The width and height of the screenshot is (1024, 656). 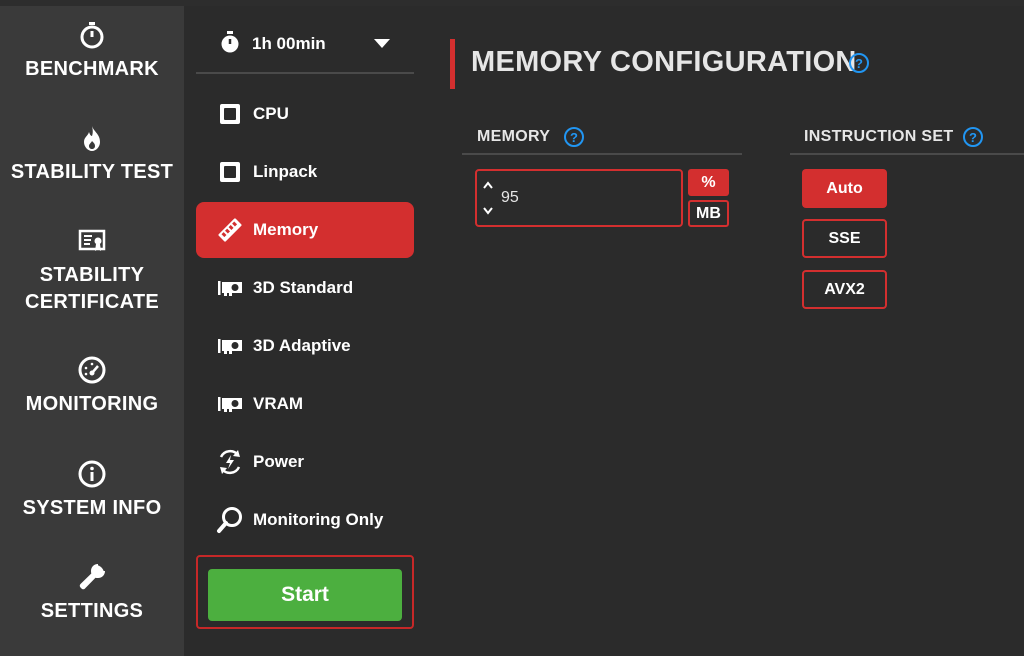 I want to click on nav-stability-test: STABILITY TEST, so click(x=92, y=154).